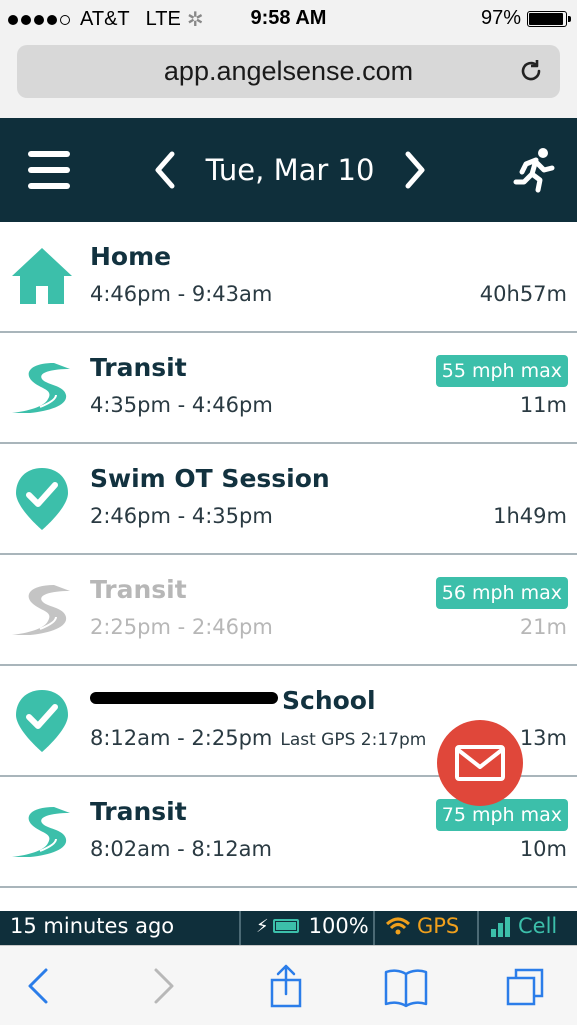 The height and width of the screenshot is (1025, 577). What do you see at coordinates (538, 926) in the screenshot?
I see `cell-label: Cell` at bounding box center [538, 926].